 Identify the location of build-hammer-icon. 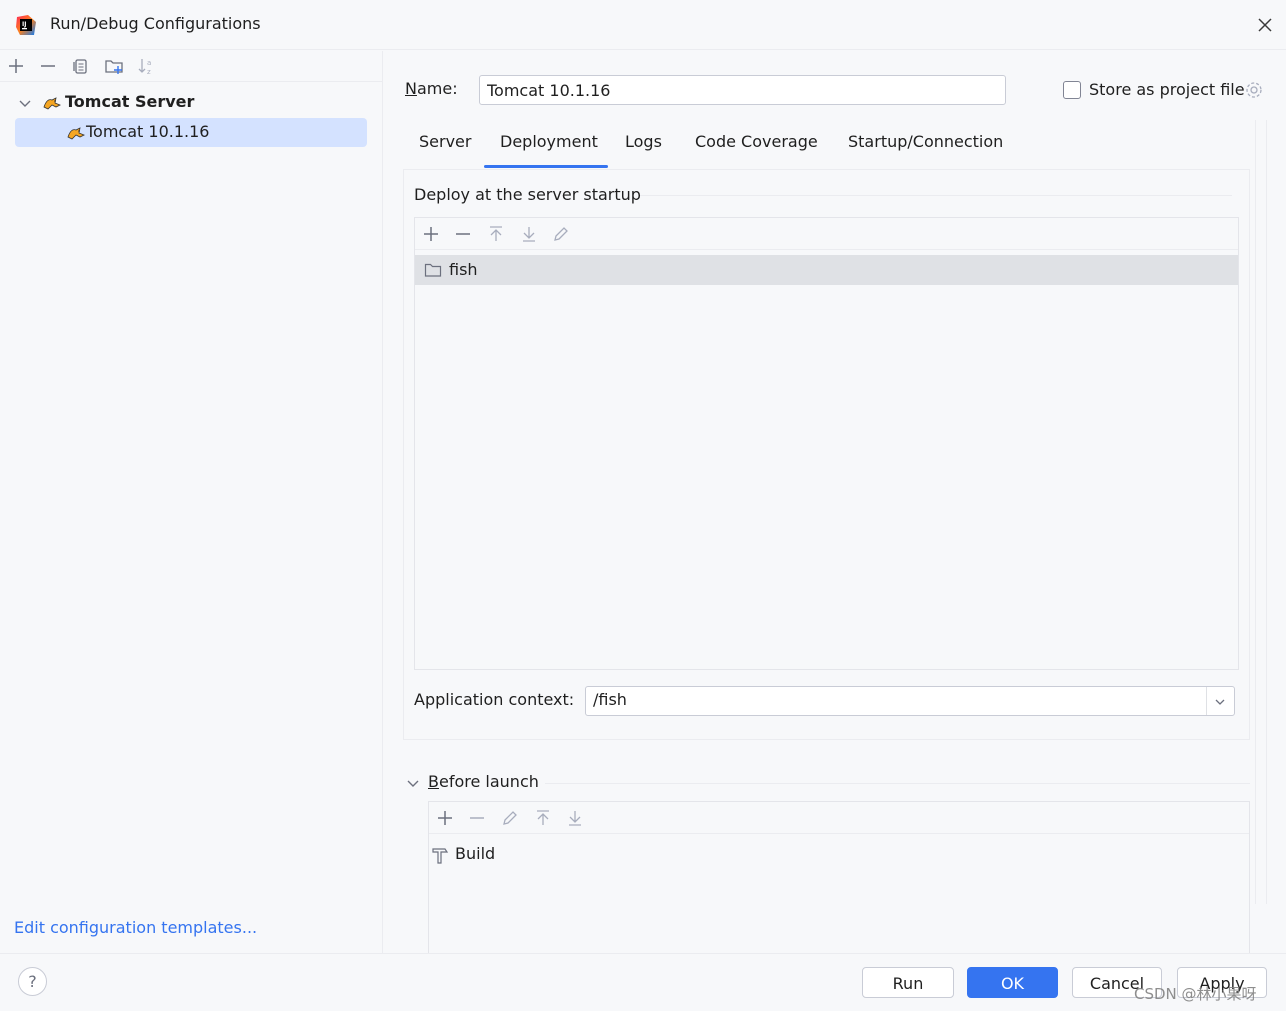
(440, 855).